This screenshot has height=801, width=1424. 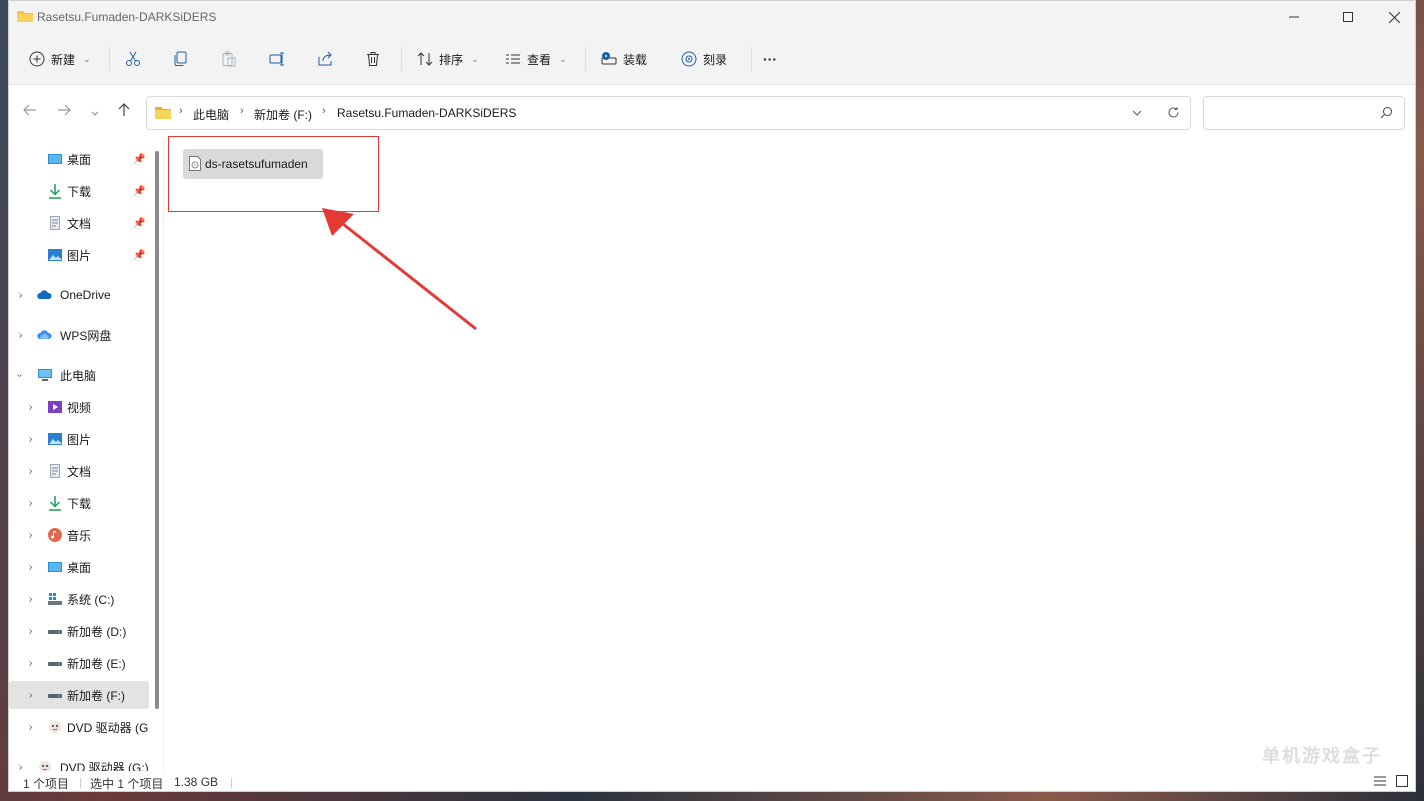 What do you see at coordinates (401, 59) in the screenshot?
I see `separator` at bounding box center [401, 59].